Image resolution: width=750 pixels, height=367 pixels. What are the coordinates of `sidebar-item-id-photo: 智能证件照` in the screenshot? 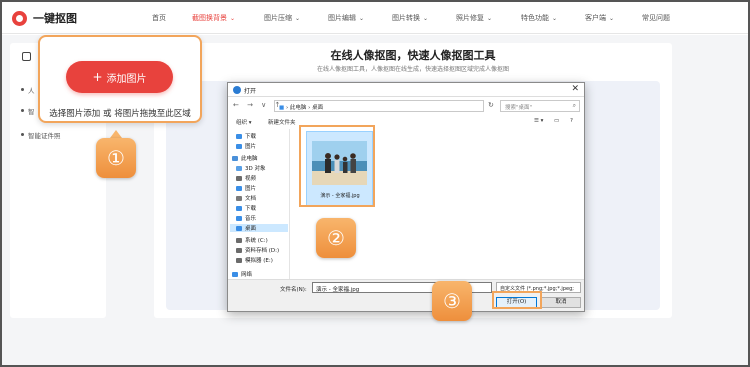 It's located at (44, 135).